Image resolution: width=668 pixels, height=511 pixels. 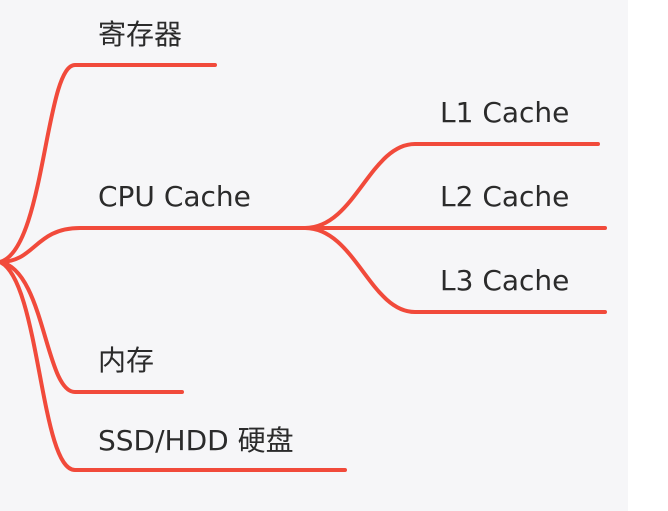 What do you see at coordinates (153, 245) in the screenshot?
I see `branch-cpu-cache` at bounding box center [153, 245].